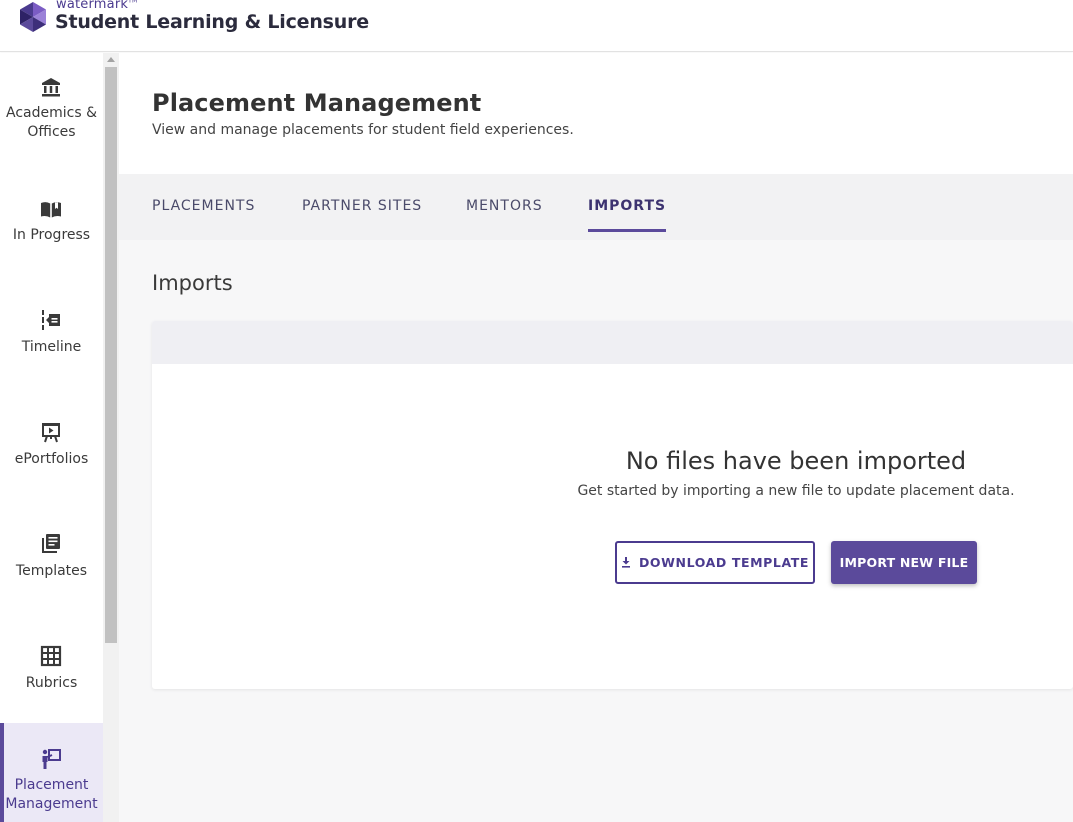 This screenshot has width=1073, height=822. Describe the element at coordinates (111, 59) in the screenshot. I see `scroll-up-arrow-icon` at that location.